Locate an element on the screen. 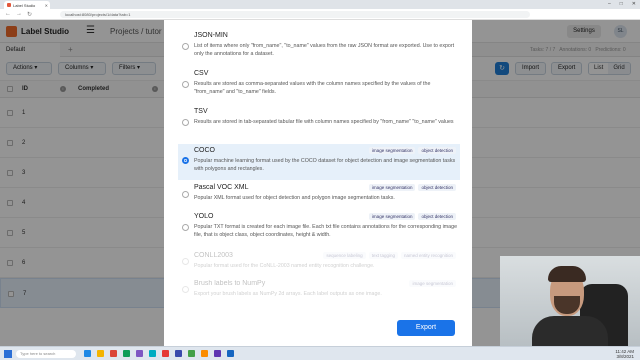  format-tags: image segmentation is located at coordinates (432, 283).